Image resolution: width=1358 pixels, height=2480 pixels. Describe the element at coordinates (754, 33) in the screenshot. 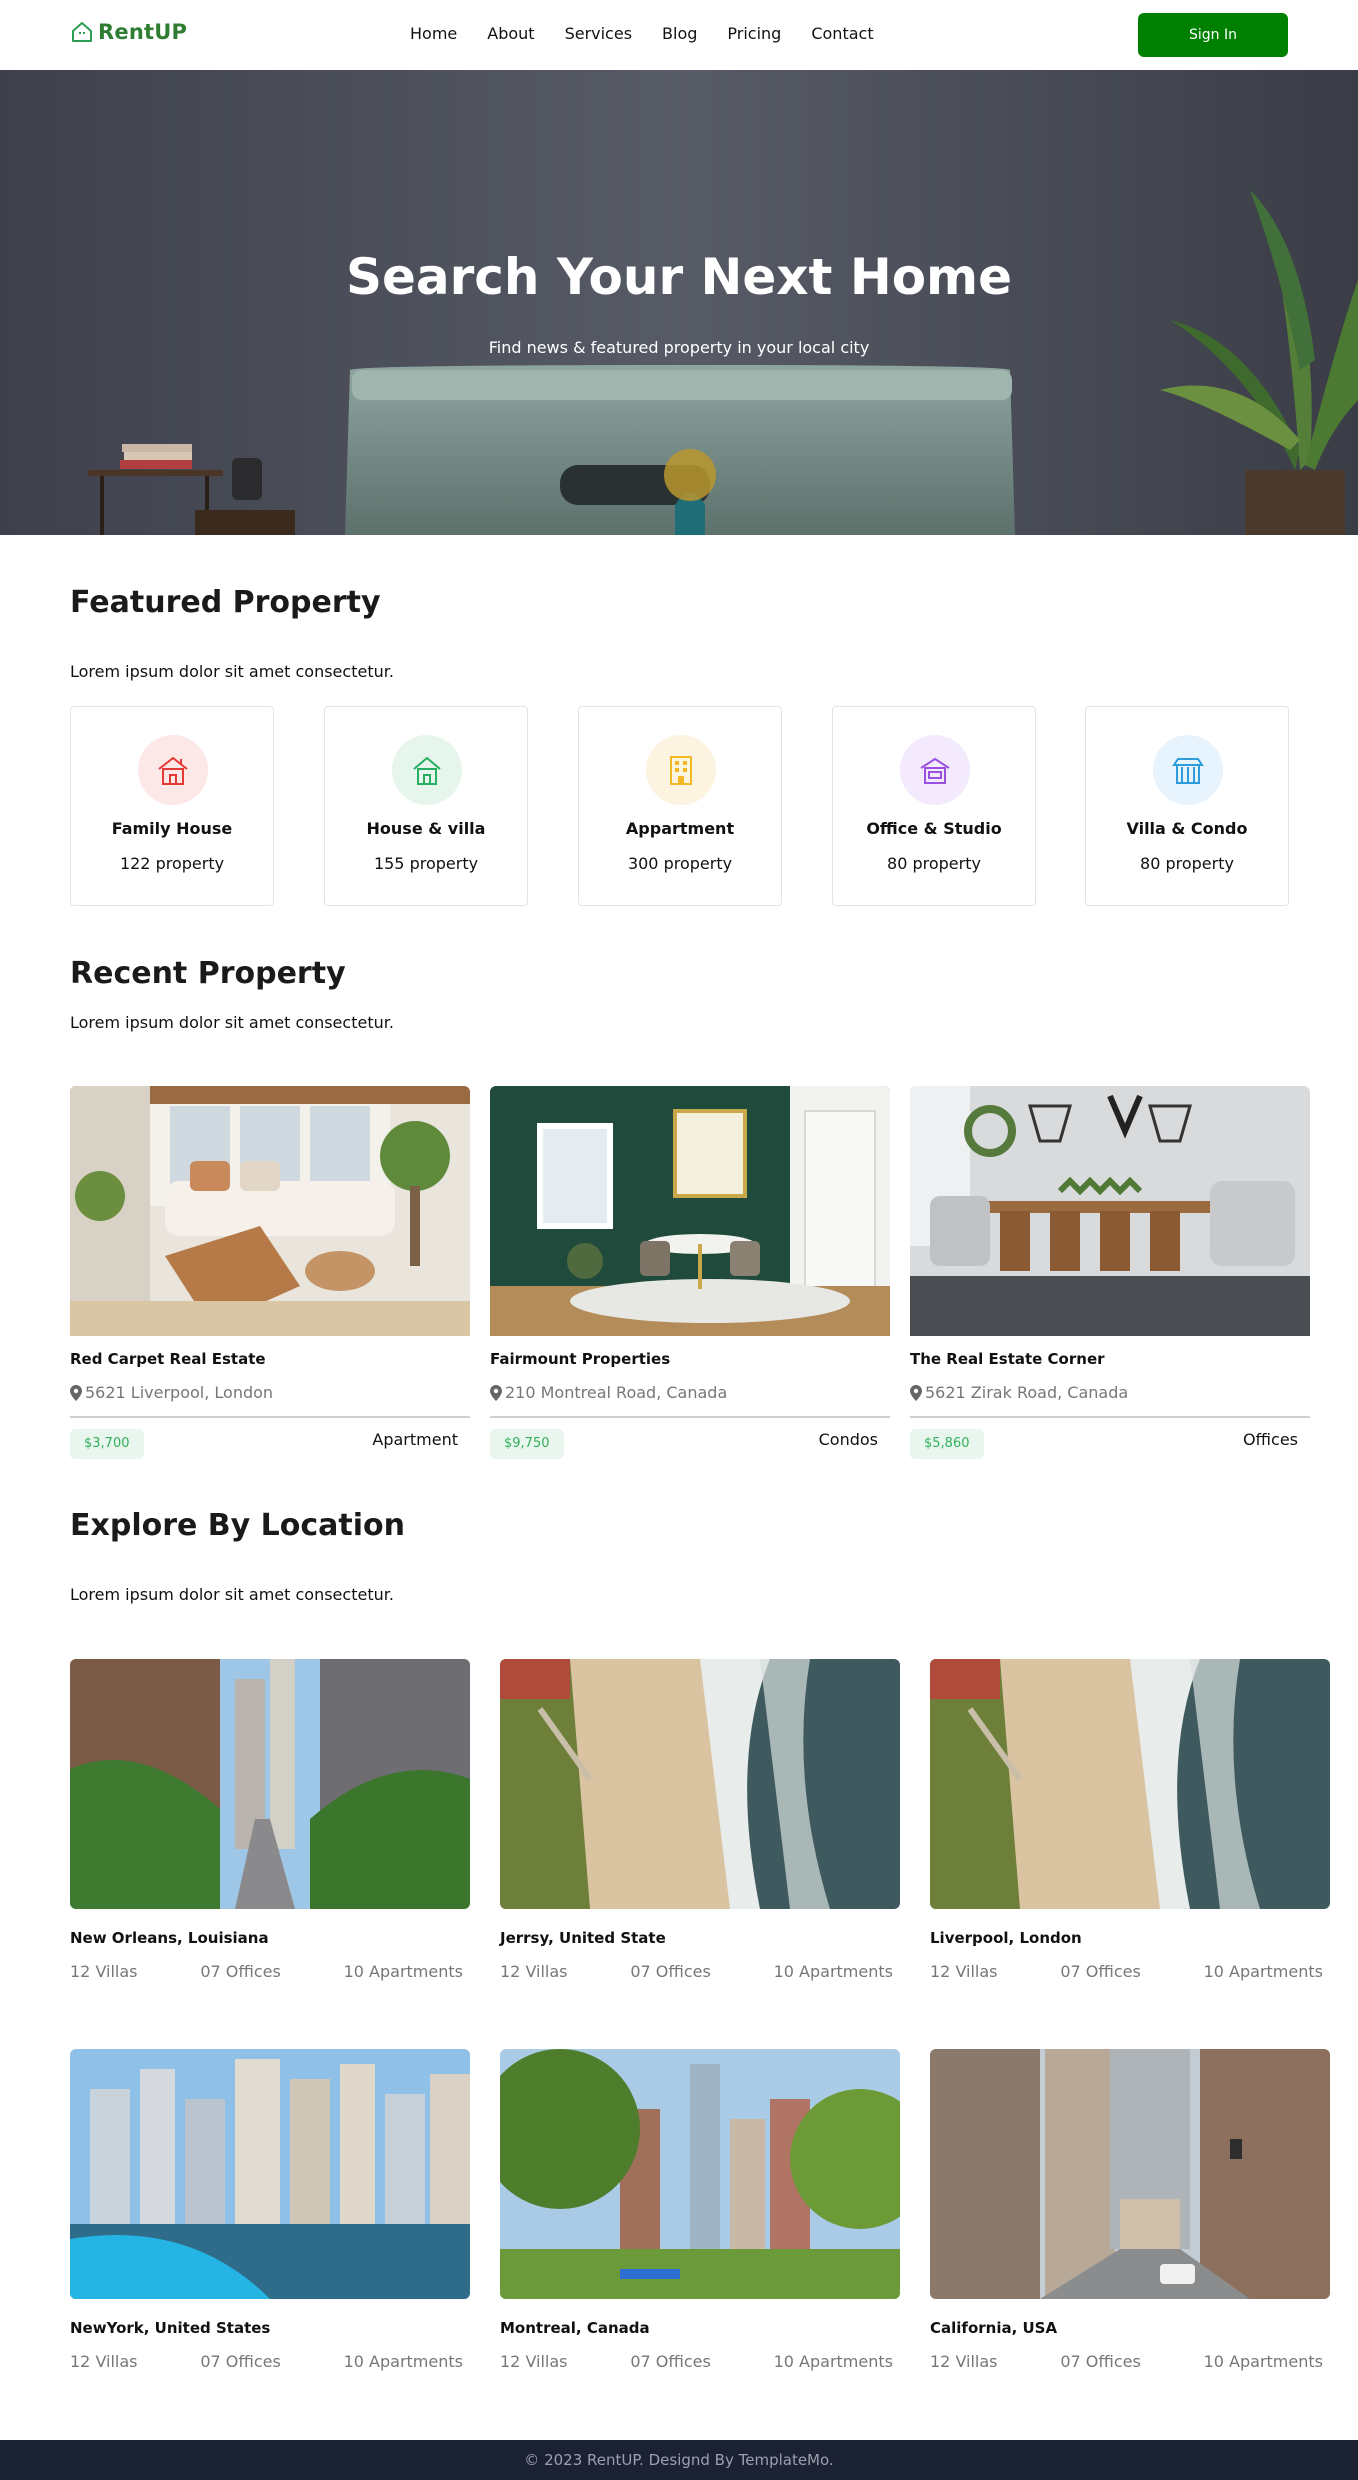

I see `nav-pricing: Pricing` at that location.